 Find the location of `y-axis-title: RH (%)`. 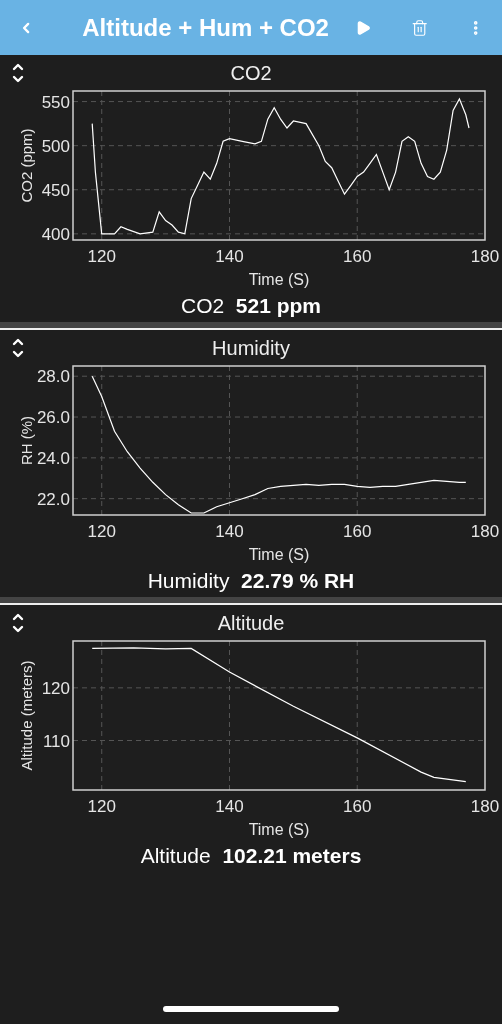

y-axis-title: RH (%) is located at coordinates (26, 440).